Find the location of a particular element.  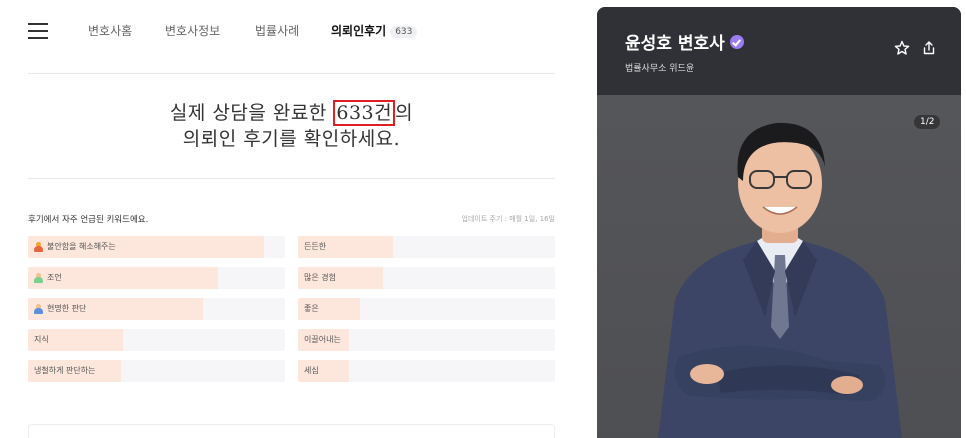

keyword-text: 현명한 판단 is located at coordinates (67, 308).